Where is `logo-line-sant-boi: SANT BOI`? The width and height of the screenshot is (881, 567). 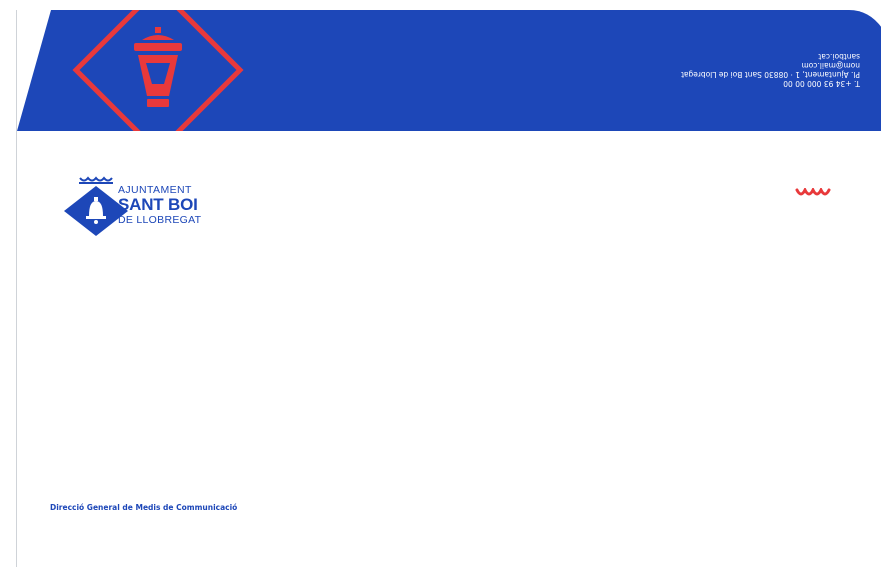
logo-line-sant-boi: SANT BOI is located at coordinates (158, 204).